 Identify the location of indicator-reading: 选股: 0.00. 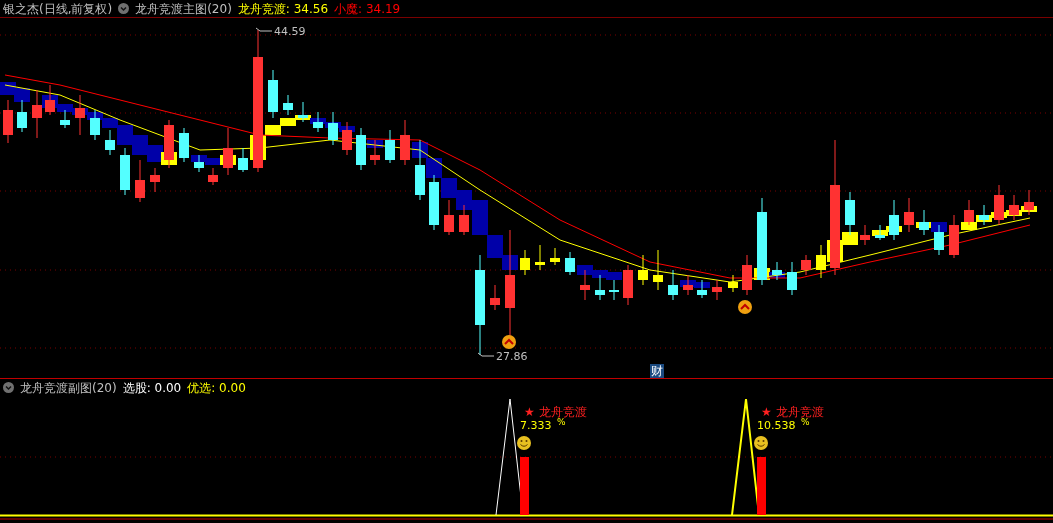
(152, 387).